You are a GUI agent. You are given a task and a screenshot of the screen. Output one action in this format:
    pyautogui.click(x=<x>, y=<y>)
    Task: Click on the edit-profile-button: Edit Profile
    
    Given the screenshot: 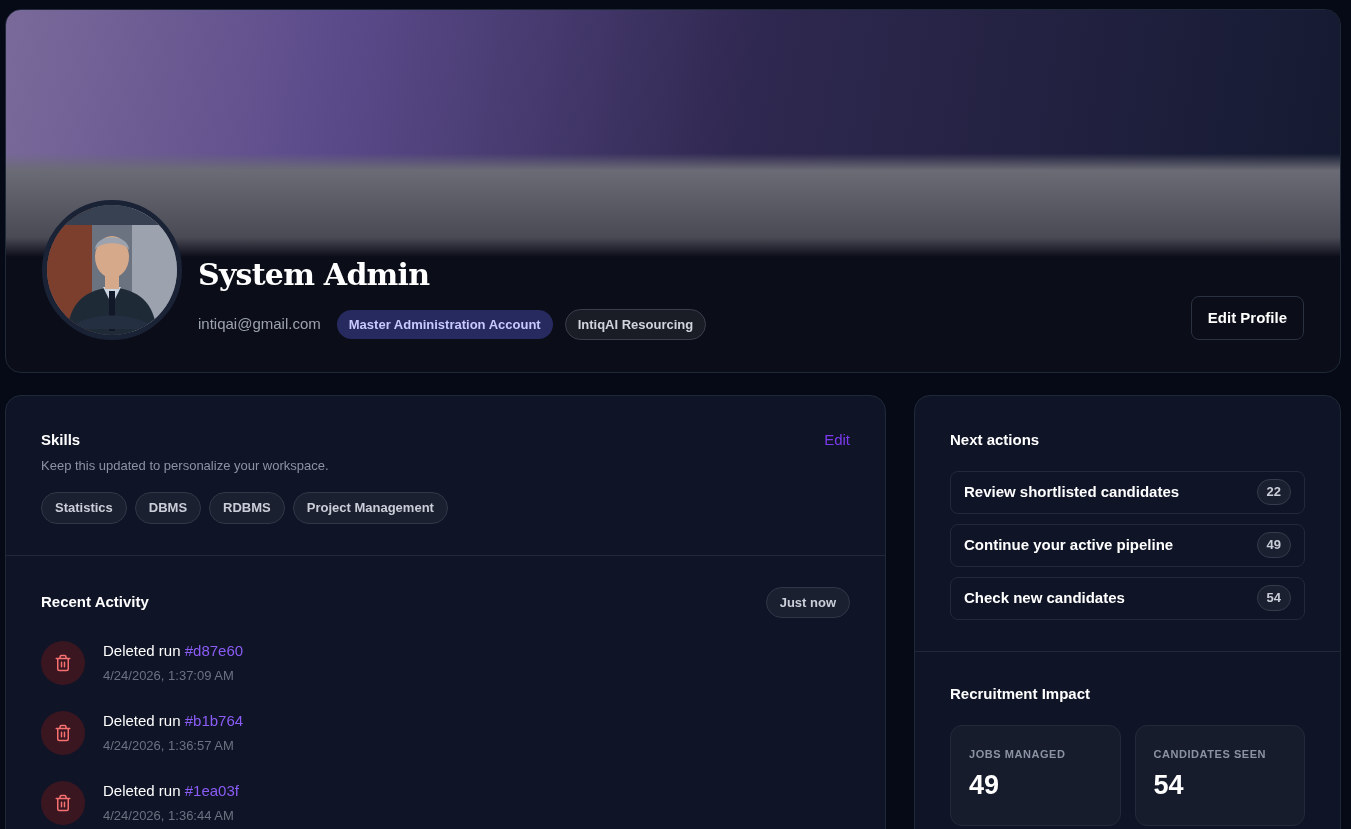 What is the action you would take?
    pyautogui.click(x=1247, y=317)
    